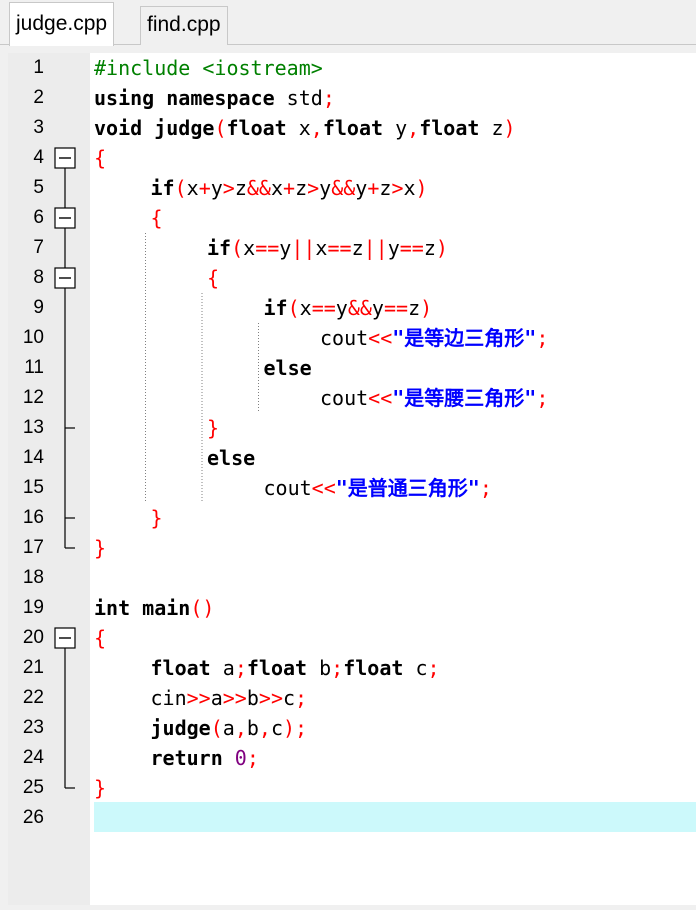 The width and height of the screenshot is (696, 910). I want to click on code-token: #include <iostream>, so click(208, 68).